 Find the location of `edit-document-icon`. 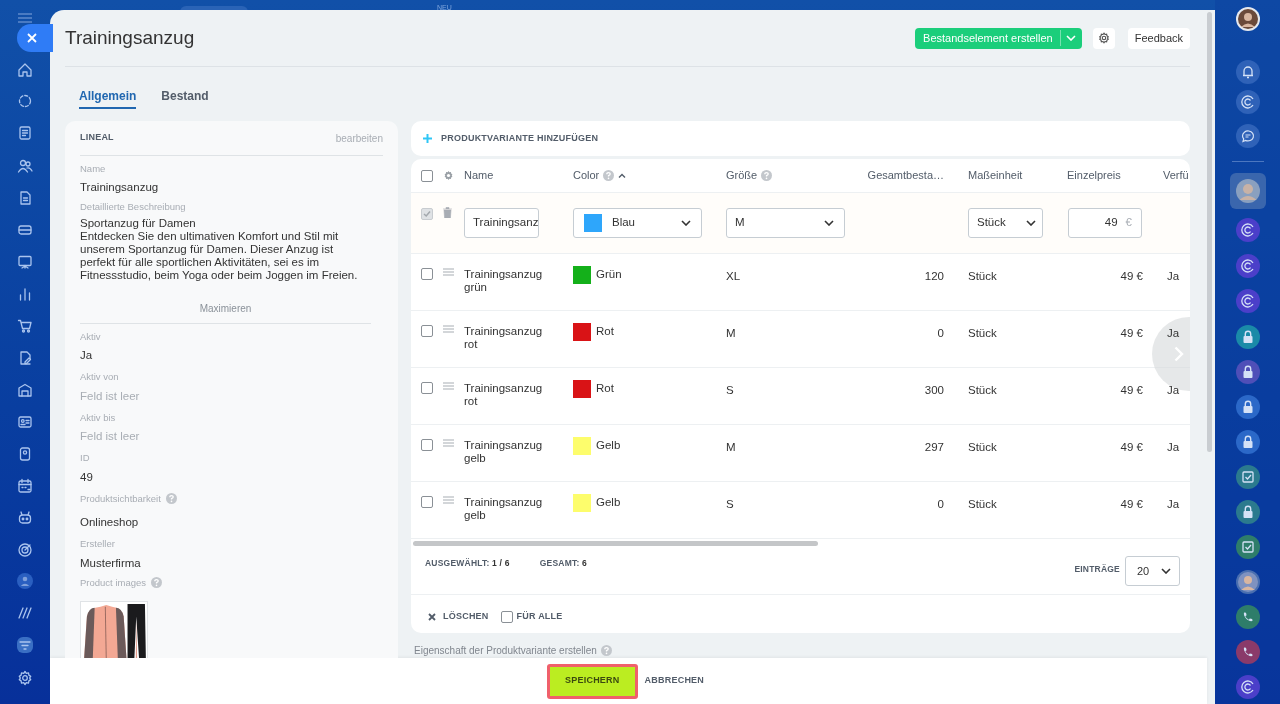

edit-document-icon is located at coordinates (25, 358).